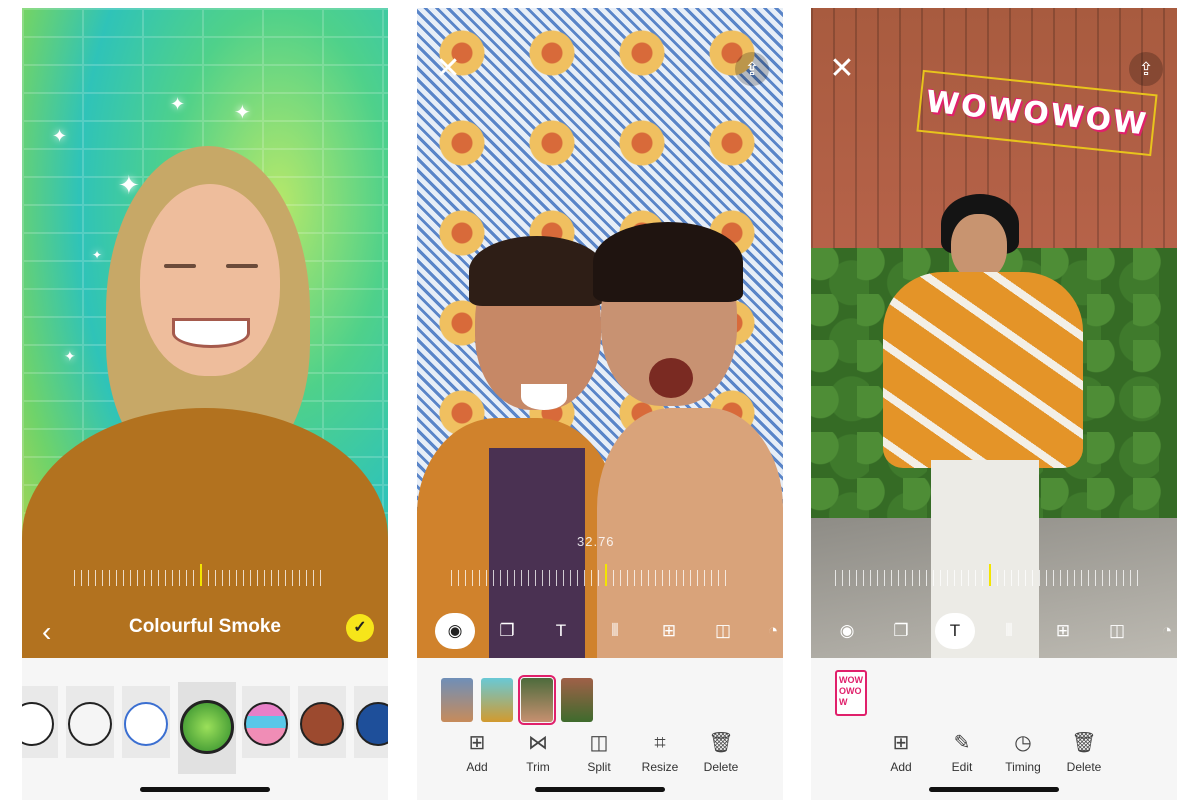  What do you see at coordinates (1037, 113) in the screenshot?
I see `sticker-text: WOWOWOW` at bounding box center [1037, 113].